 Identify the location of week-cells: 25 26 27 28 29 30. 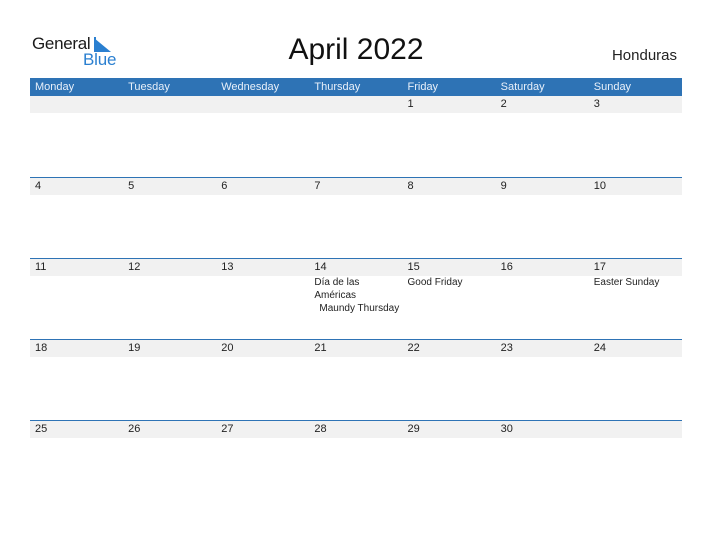
(356, 429).